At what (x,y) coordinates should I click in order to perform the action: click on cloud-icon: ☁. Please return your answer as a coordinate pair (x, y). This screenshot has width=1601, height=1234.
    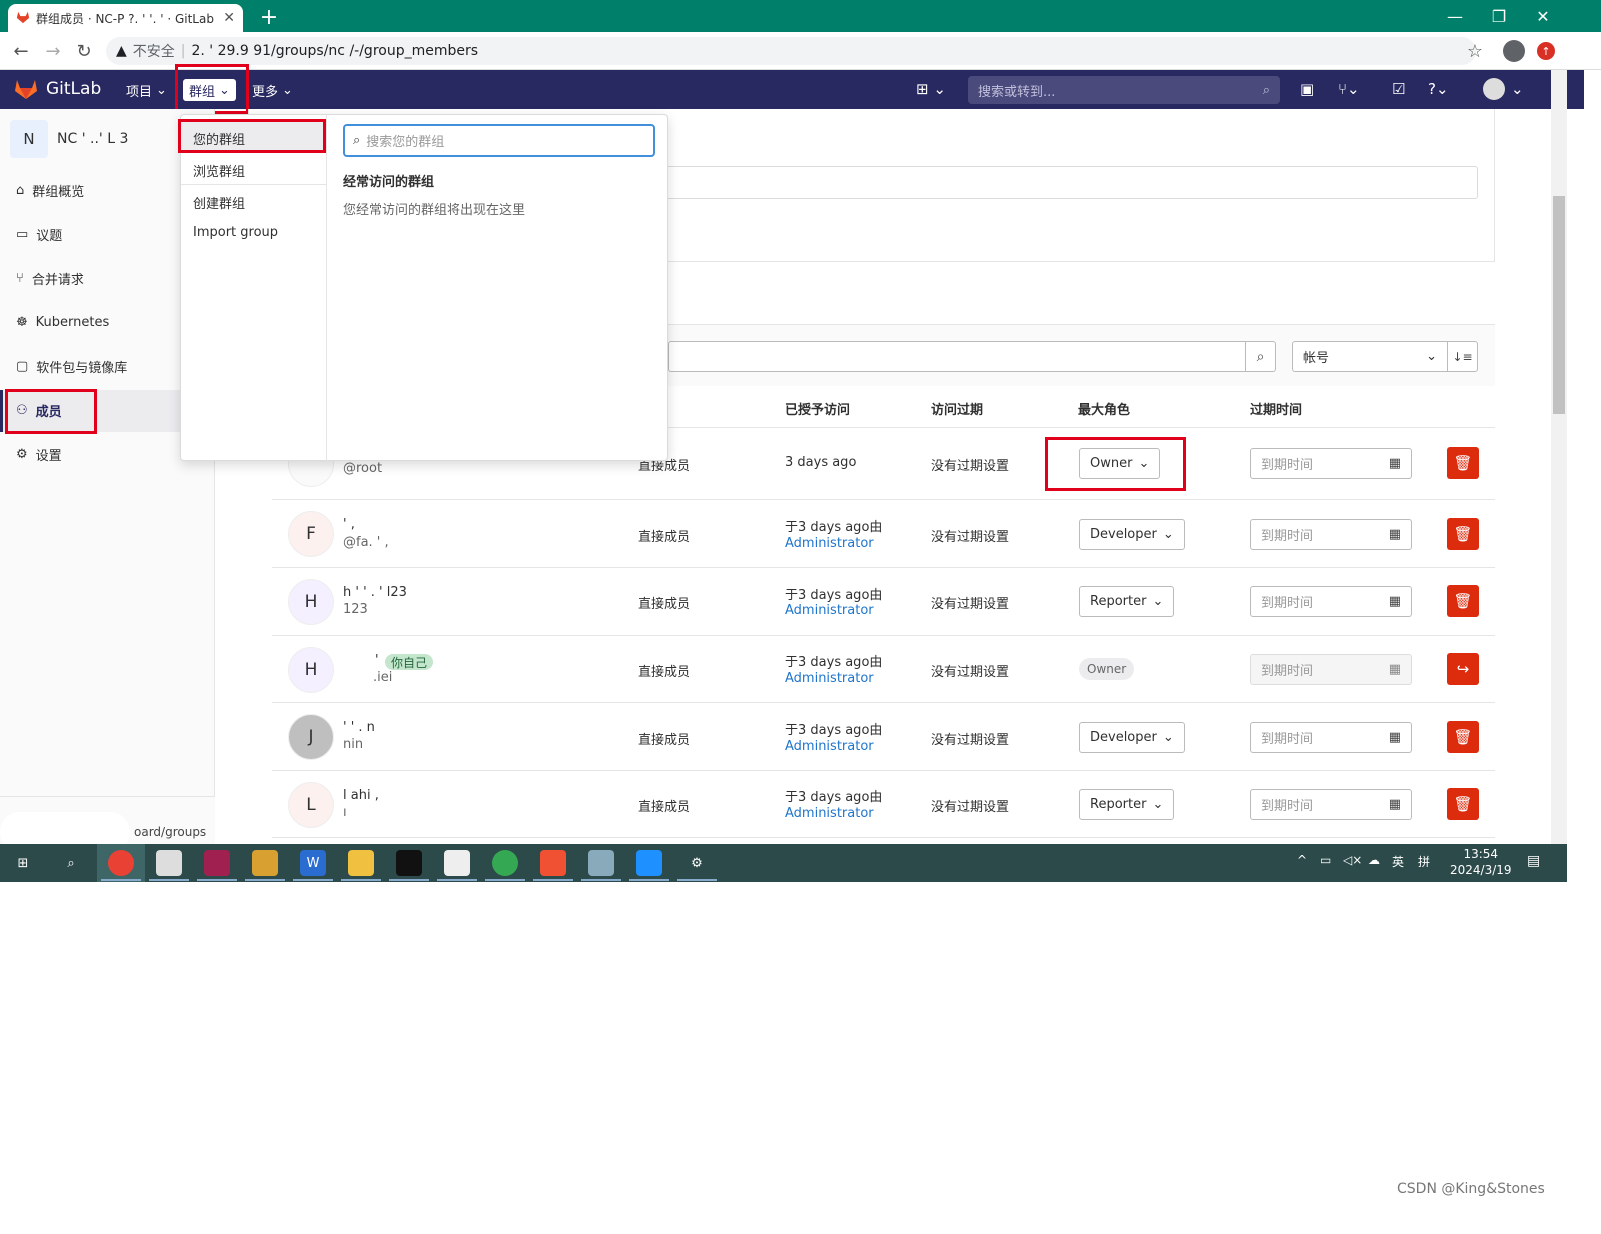
    Looking at the image, I should click on (1374, 860).